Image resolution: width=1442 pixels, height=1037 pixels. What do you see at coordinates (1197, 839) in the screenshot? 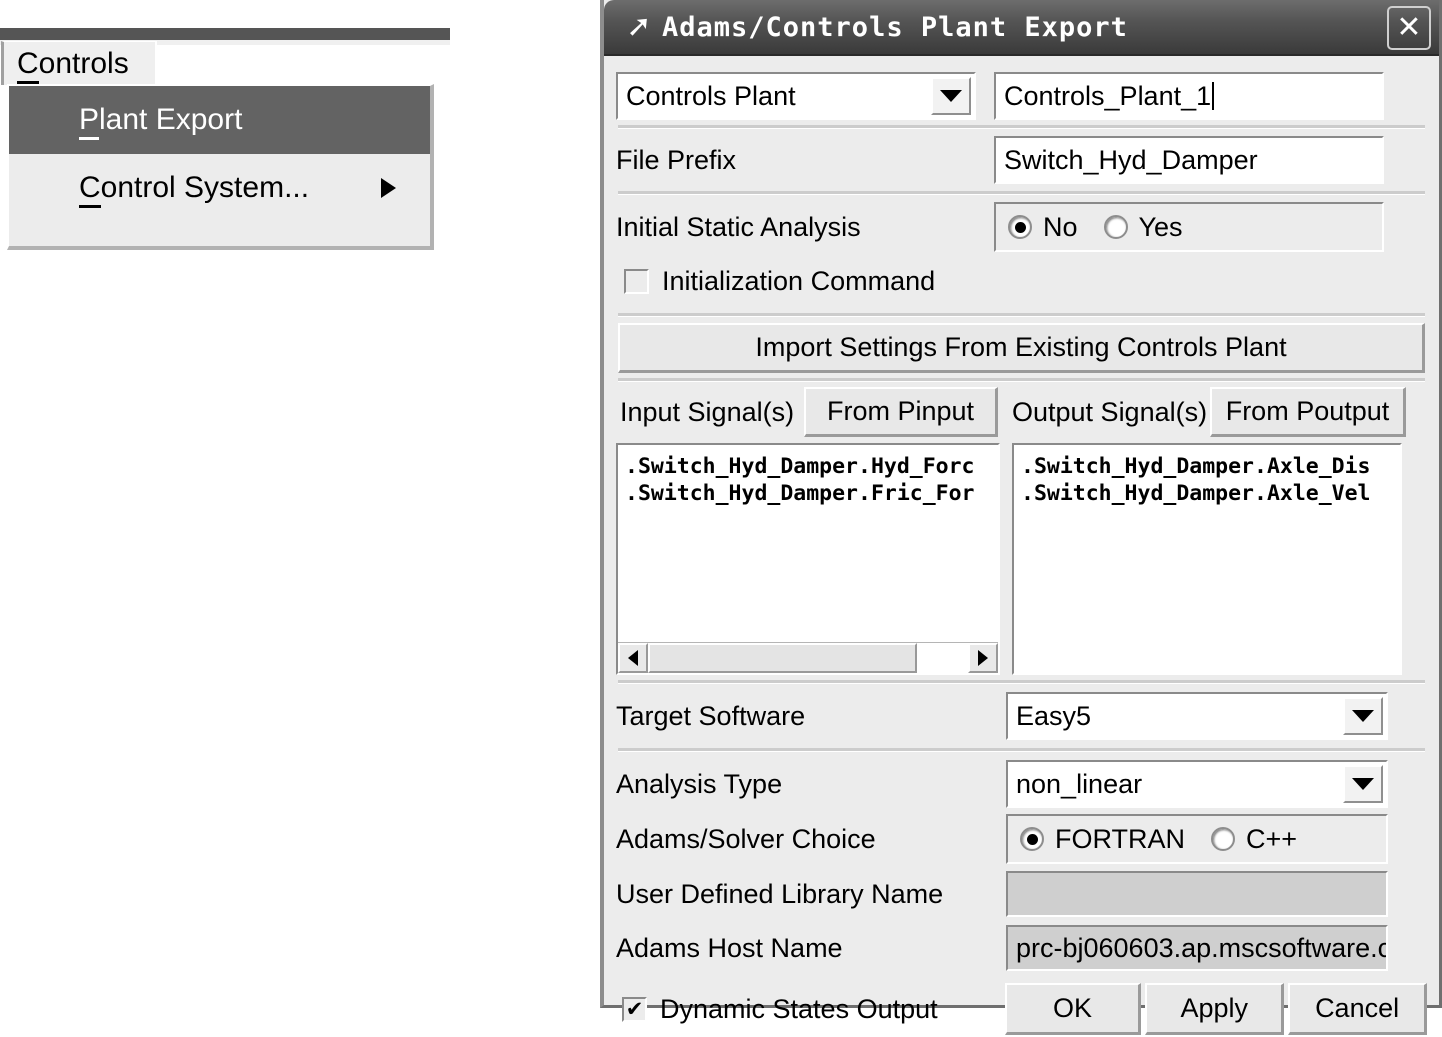
I see `solver-choice-radio-group: FORTRAN C++` at bounding box center [1197, 839].